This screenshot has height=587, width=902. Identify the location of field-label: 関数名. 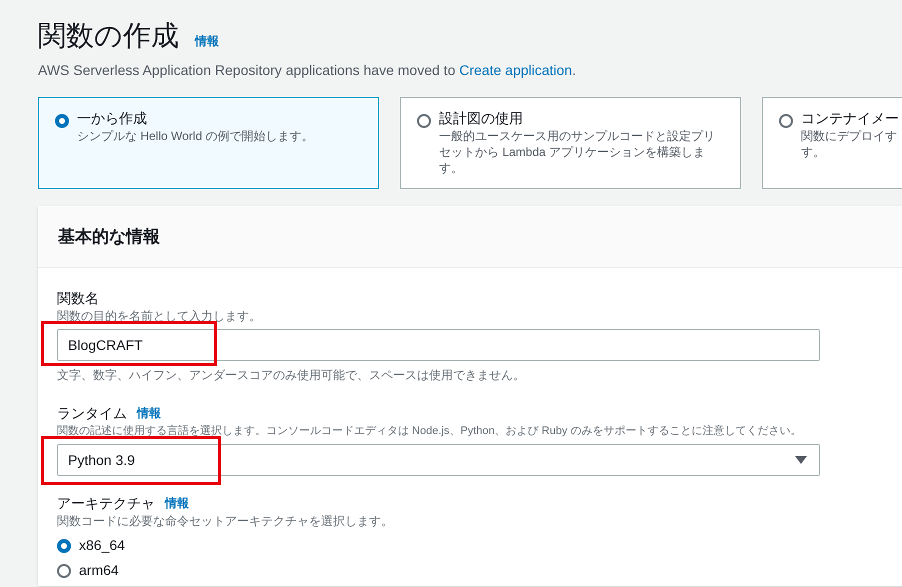
(78, 298).